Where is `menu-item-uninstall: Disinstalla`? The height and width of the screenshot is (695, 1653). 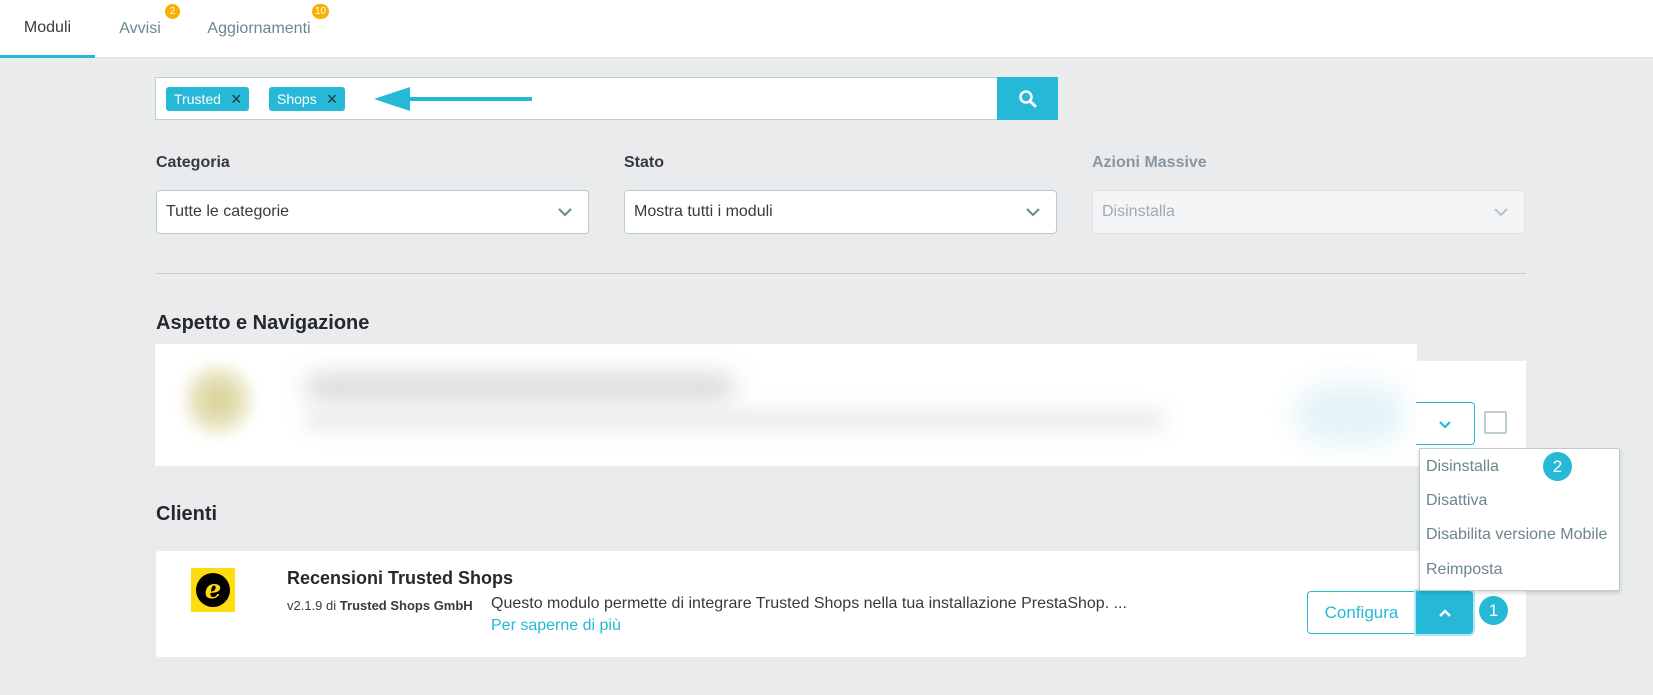 menu-item-uninstall: Disinstalla is located at coordinates (1462, 467).